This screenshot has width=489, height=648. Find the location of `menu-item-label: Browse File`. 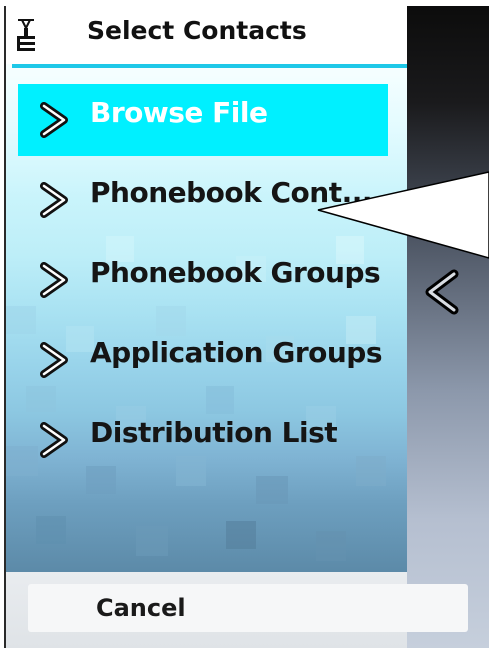

menu-item-label: Browse File is located at coordinates (179, 112).